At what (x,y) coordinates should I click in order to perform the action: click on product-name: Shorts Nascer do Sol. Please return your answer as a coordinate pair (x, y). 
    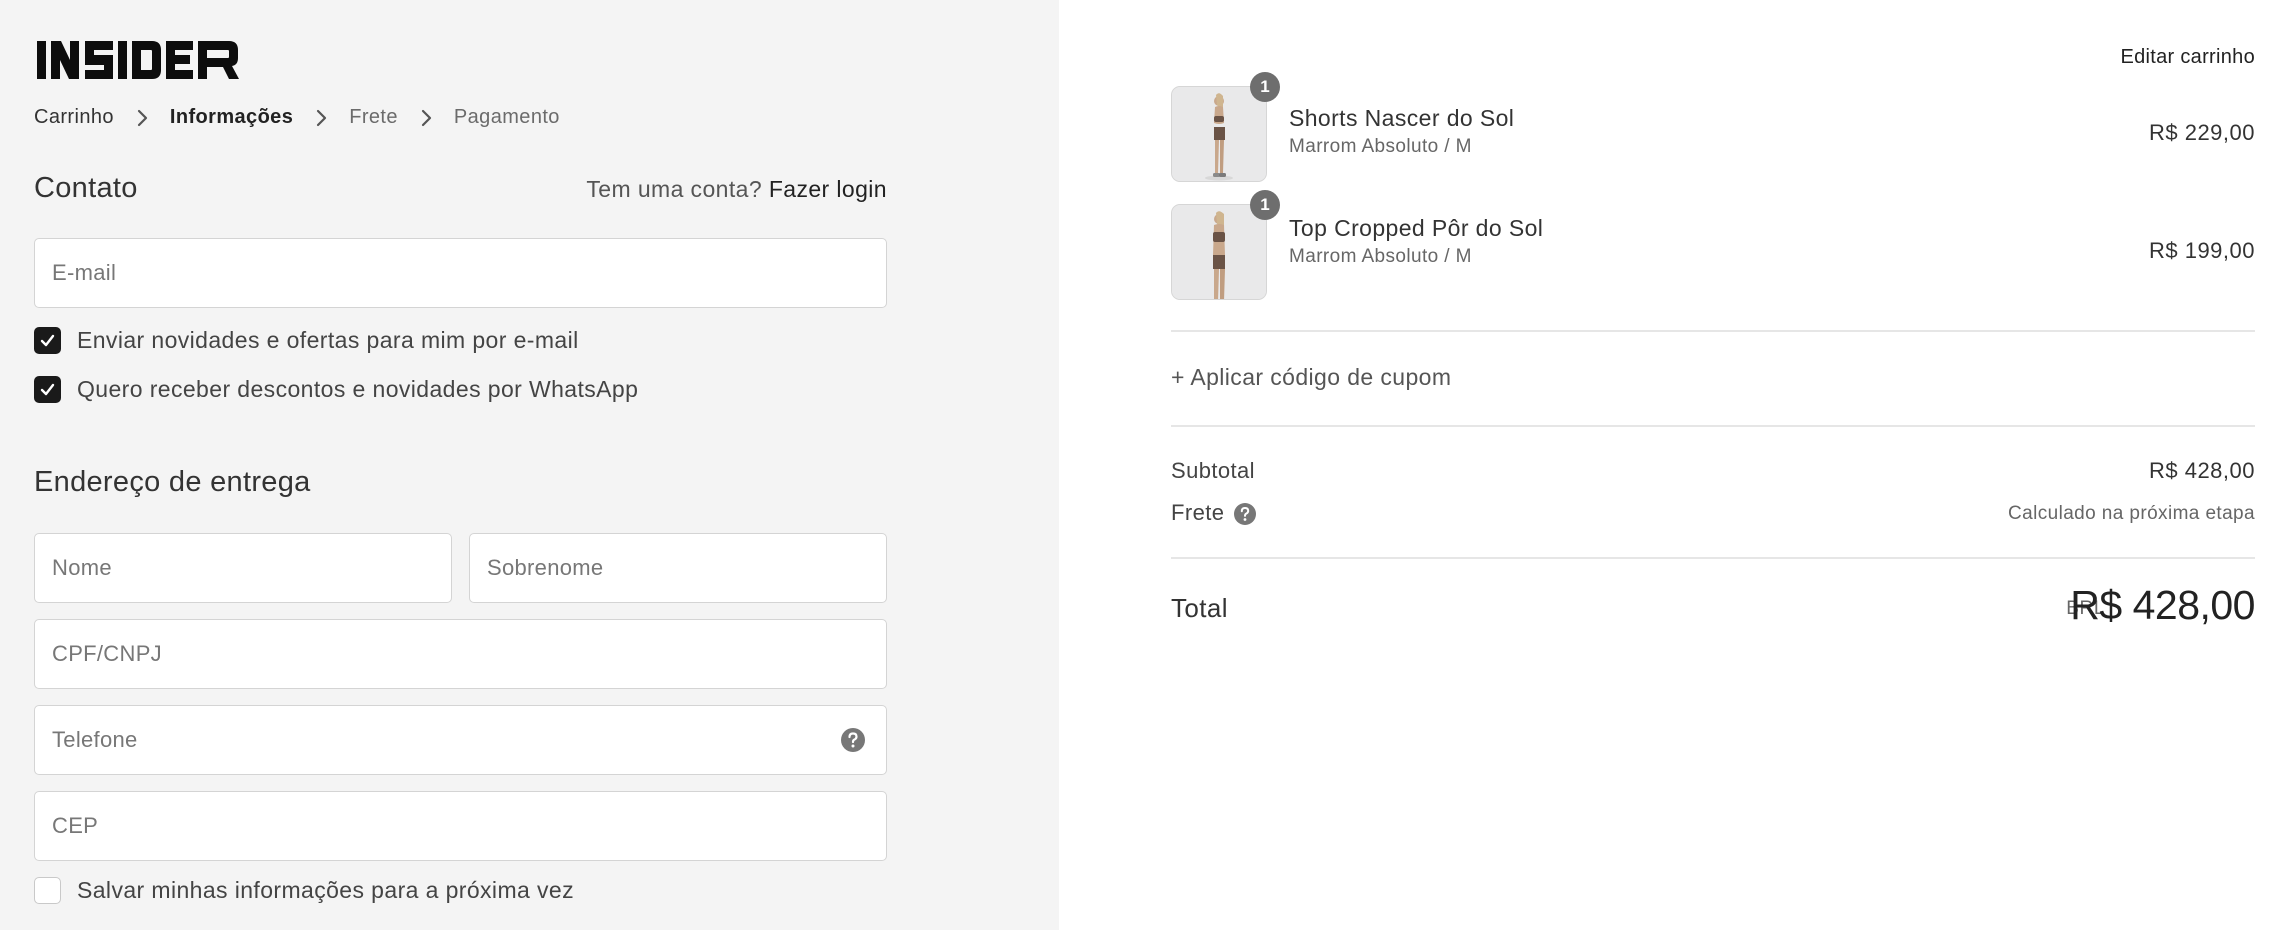
    Looking at the image, I should click on (1402, 118).